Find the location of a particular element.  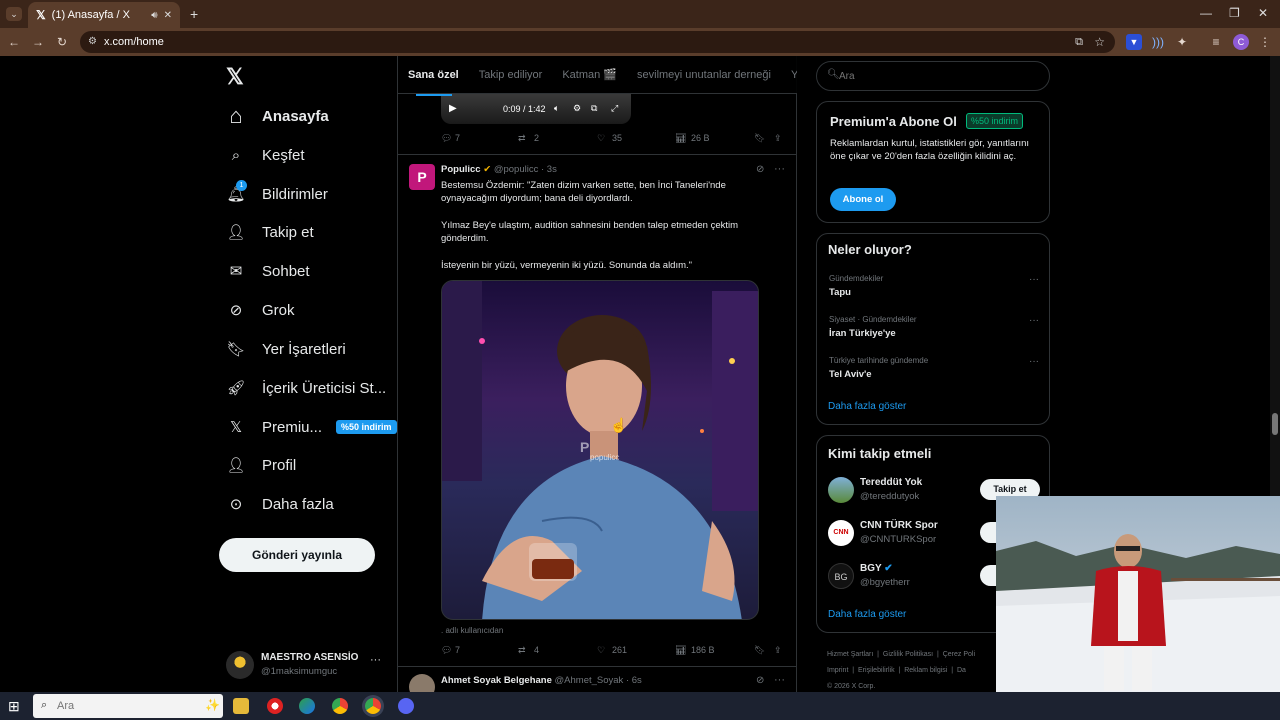

tab-close-icon: ✕ is located at coordinates (168, 15).